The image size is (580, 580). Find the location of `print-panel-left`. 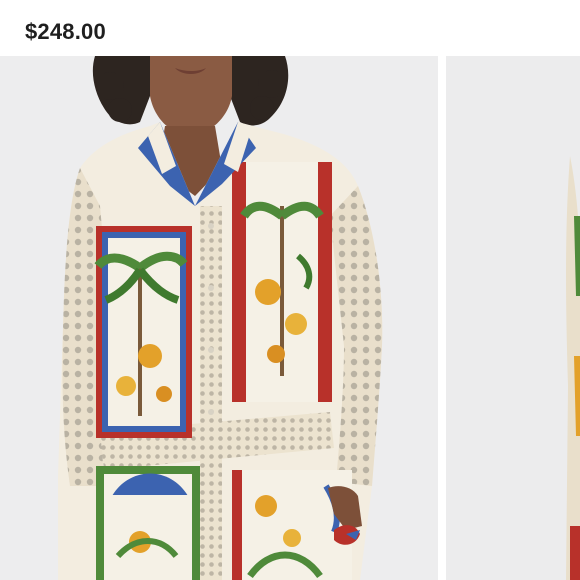

print-panel-left is located at coordinates (143, 332).